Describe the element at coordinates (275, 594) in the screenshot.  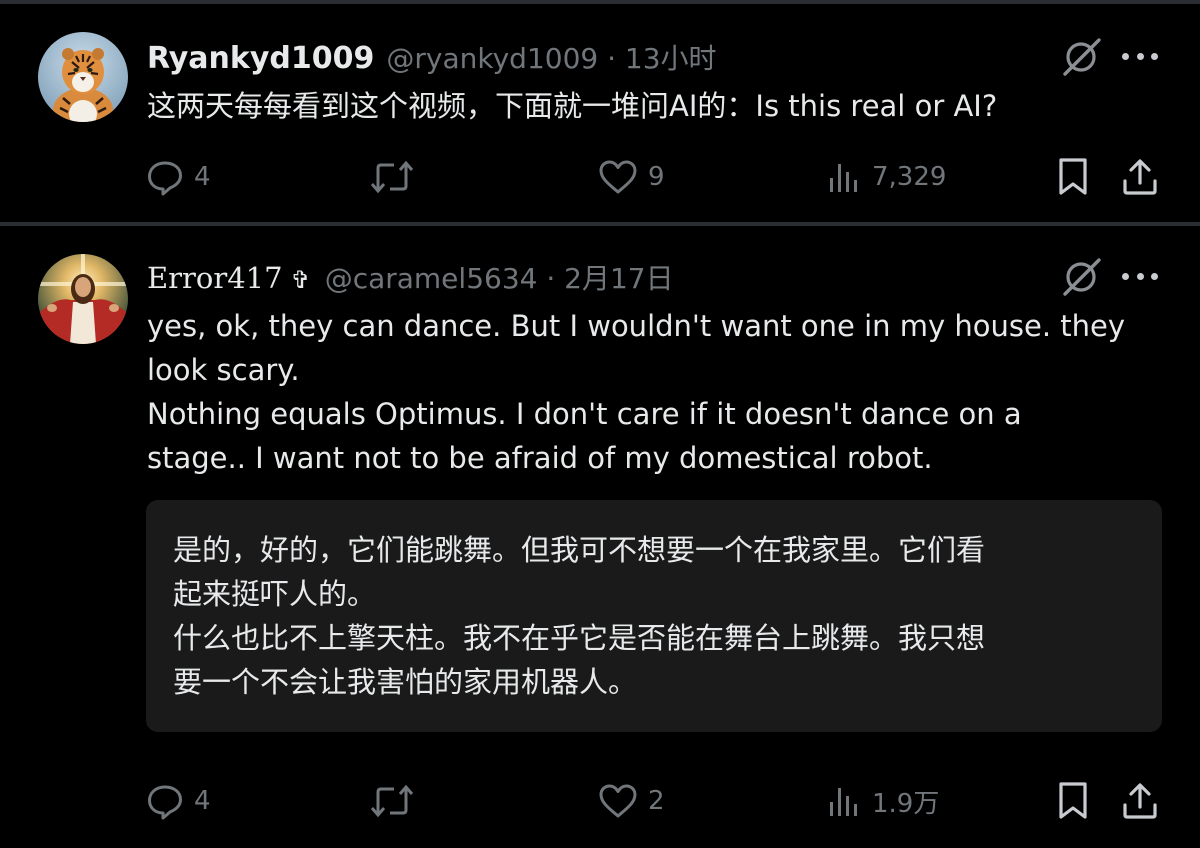
I see `translation-line: 起来挺吓人的。` at that location.